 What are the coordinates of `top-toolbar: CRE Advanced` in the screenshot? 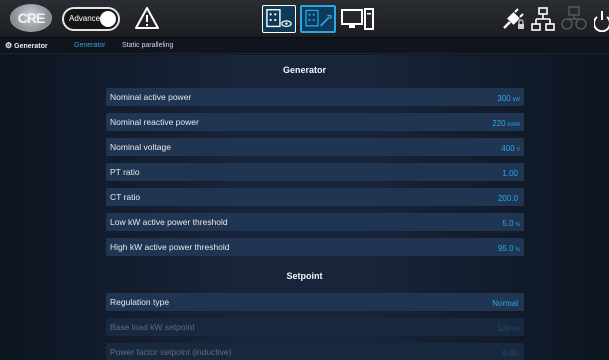 It's located at (304, 19).